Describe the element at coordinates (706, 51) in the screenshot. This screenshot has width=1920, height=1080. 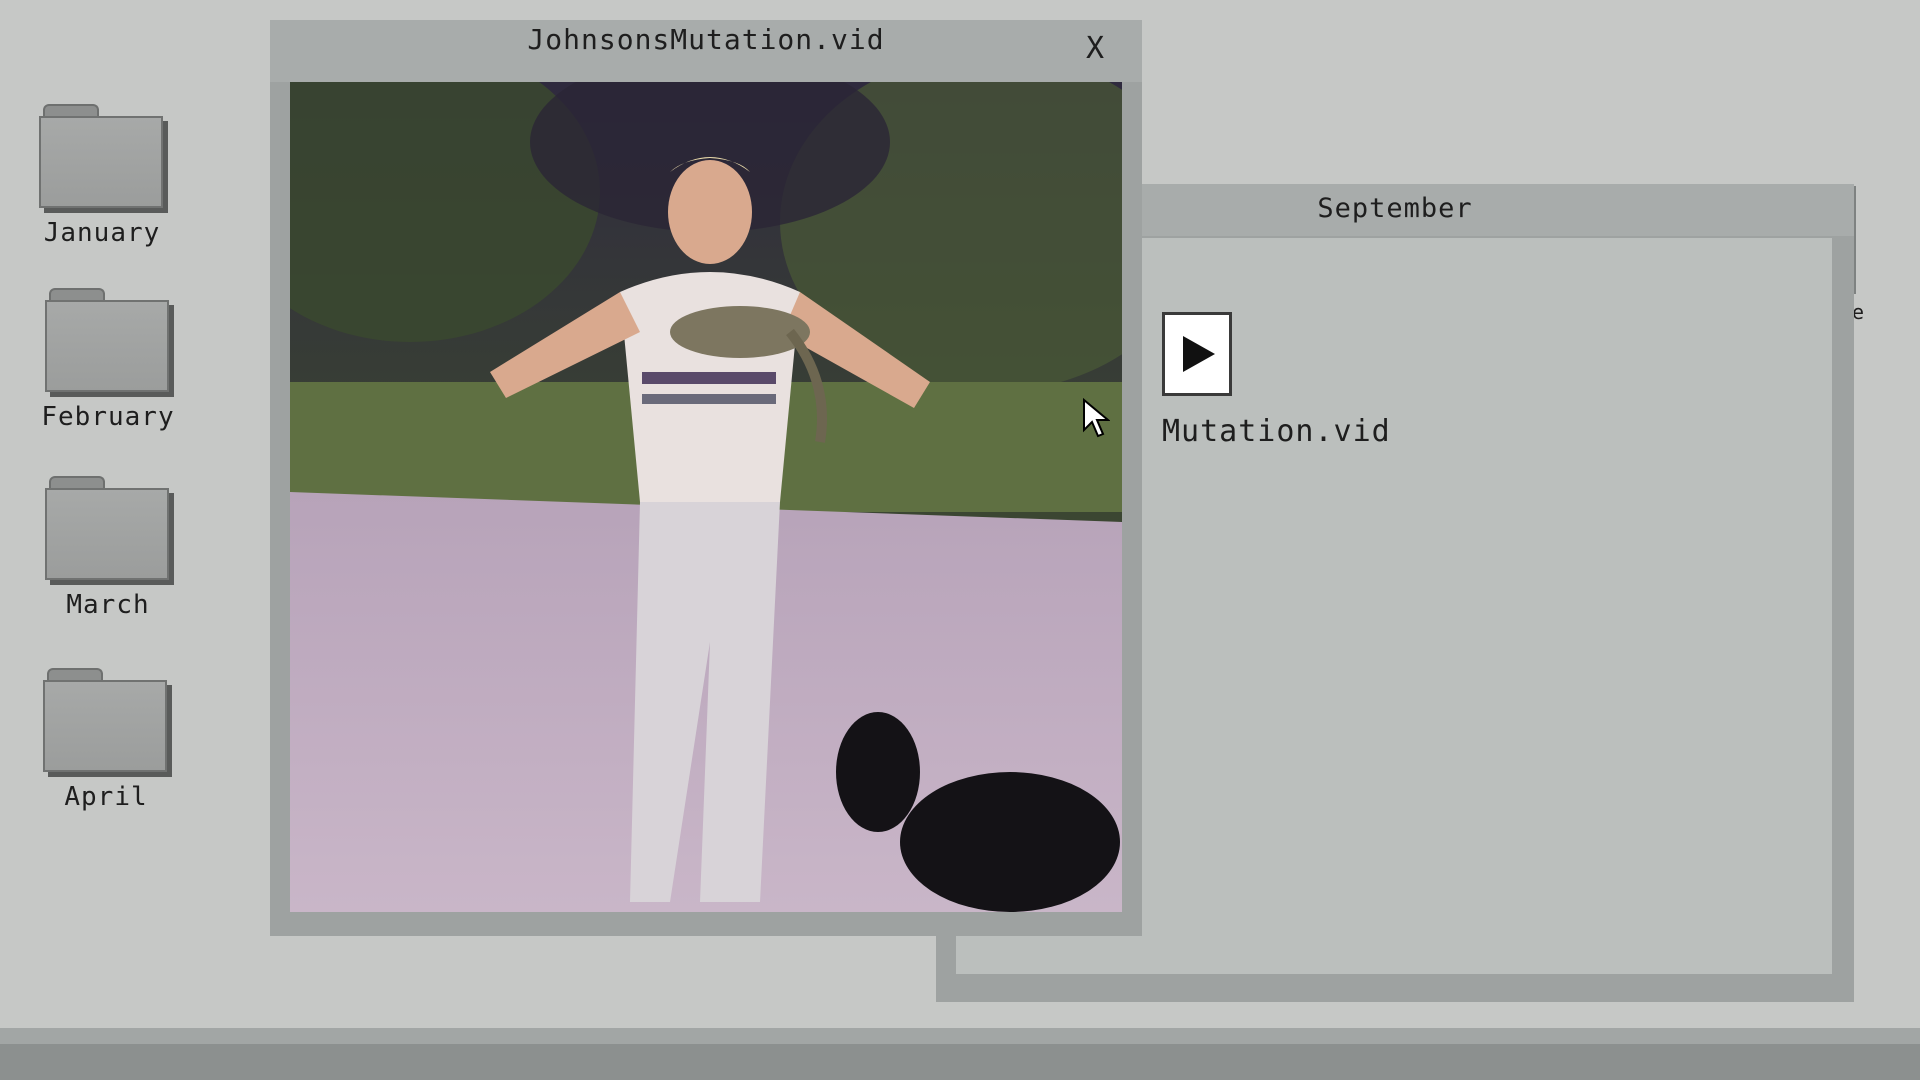
I see `video-window-title: JohnsonsMutation.vid` at that location.